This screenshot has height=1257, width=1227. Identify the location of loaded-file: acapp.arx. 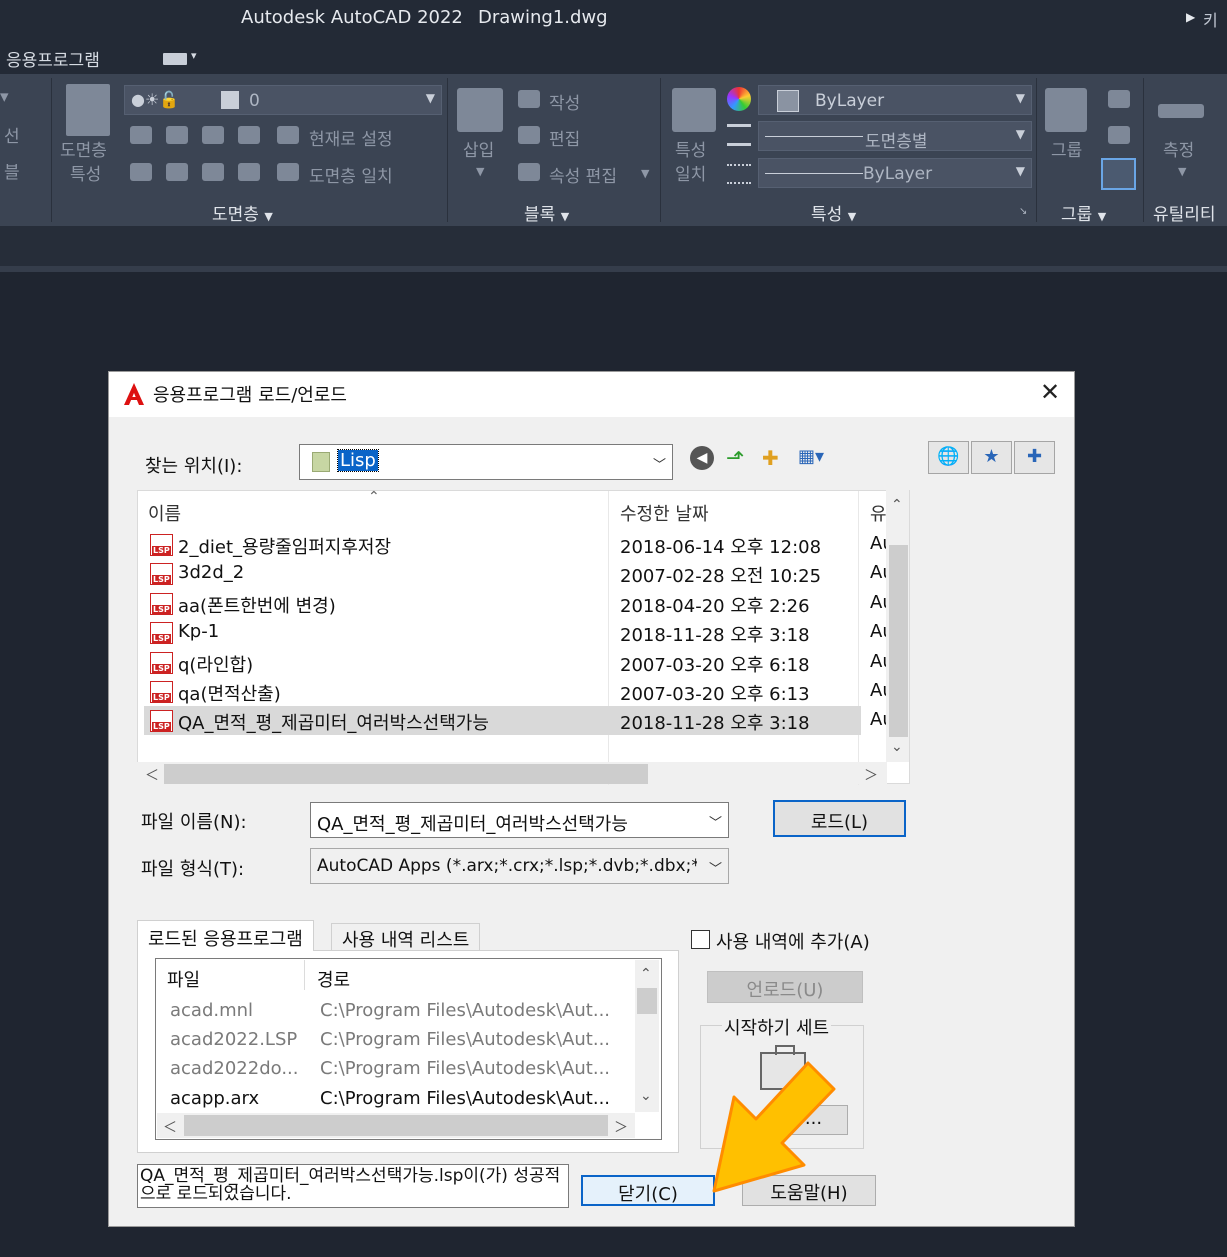
(214, 1098).